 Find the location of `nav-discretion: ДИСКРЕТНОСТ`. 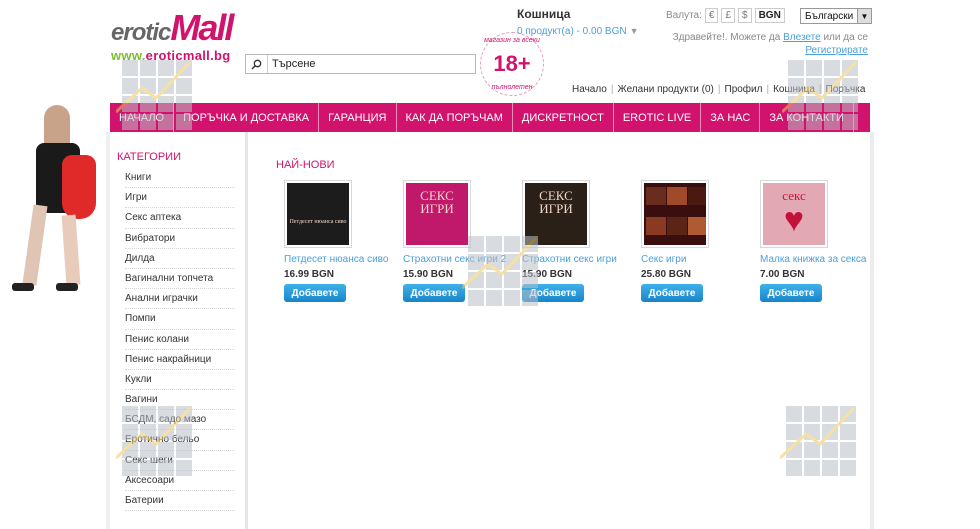

nav-discretion: ДИСКРЕТНОСТ is located at coordinates (563, 117).